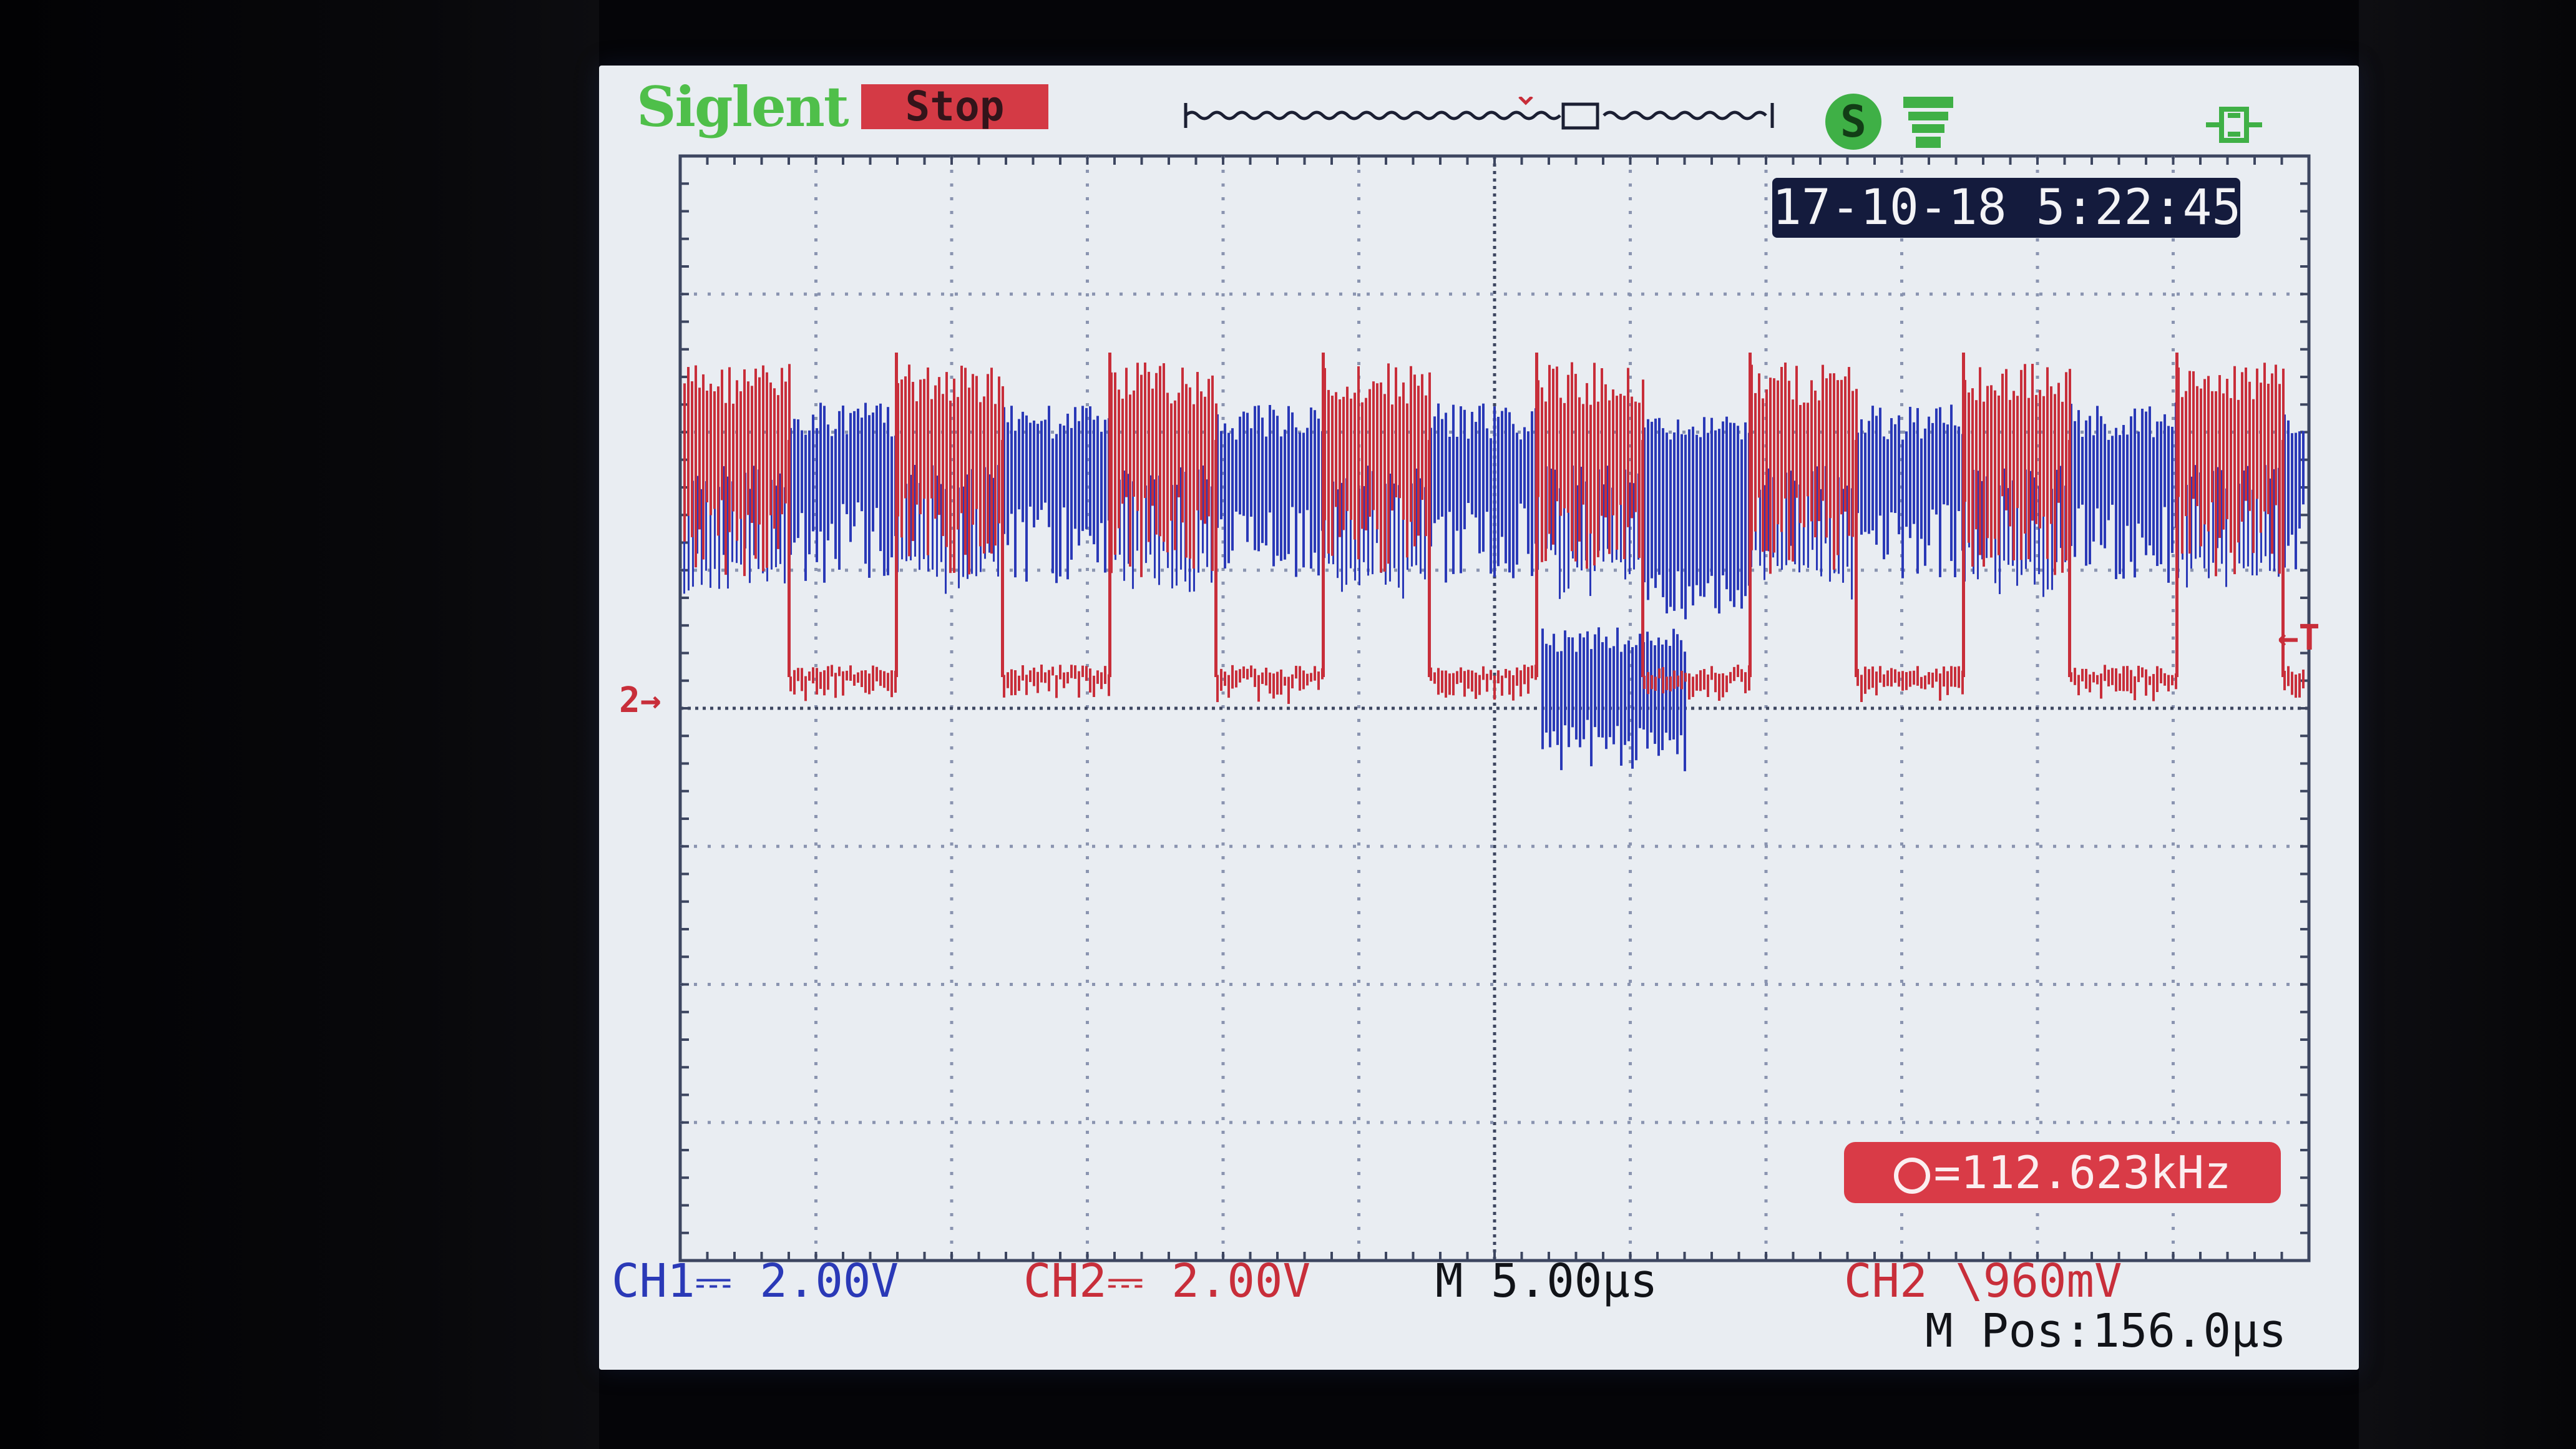 Image resolution: width=2576 pixels, height=1449 pixels. What do you see at coordinates (1546, 1281) in the screenshot?
I see `timebase-scale-readout: M 5.00μs` at bounding box center [1546, 1281].